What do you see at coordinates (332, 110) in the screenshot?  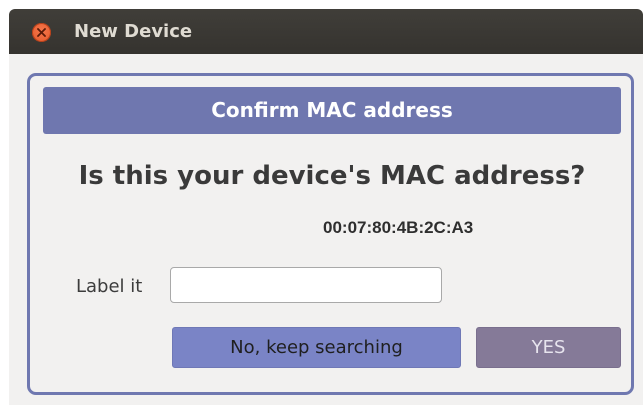 I see `dialog-header: Confirm MAC address` at bounding box center [332, 110].